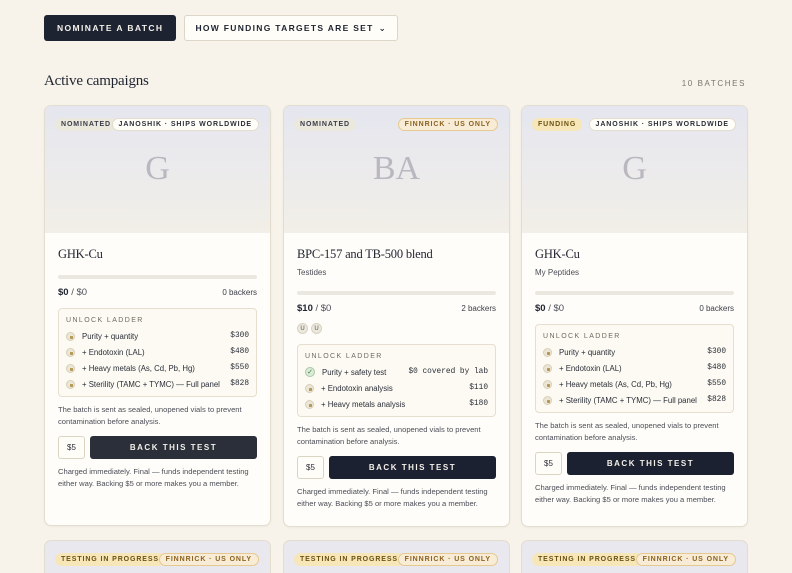 Image resolution: width=792 pixels, height=573 pixels. I want to click on rung-price: $480, so click(716, 368).